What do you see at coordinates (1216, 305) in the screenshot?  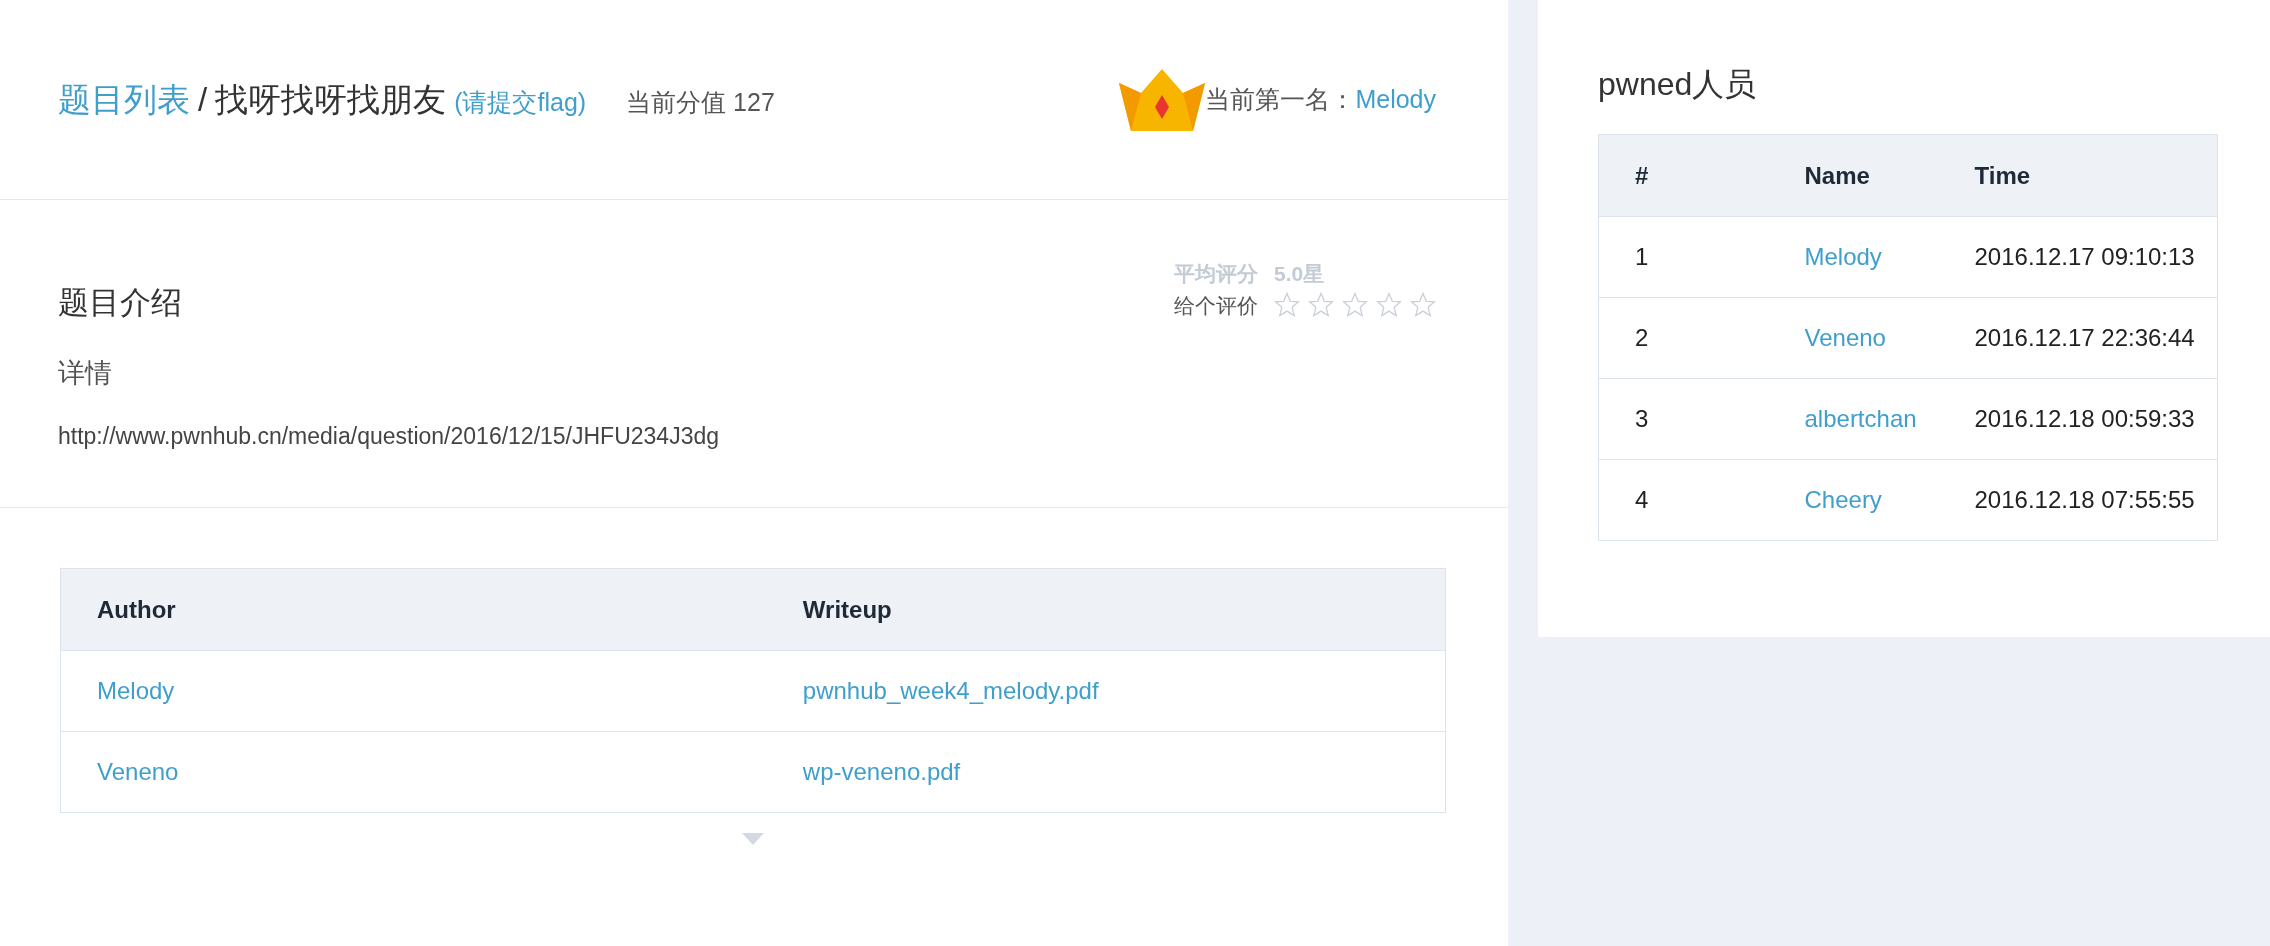 I see `rate-label: 给个评价` at bounding box center [1216, 305].